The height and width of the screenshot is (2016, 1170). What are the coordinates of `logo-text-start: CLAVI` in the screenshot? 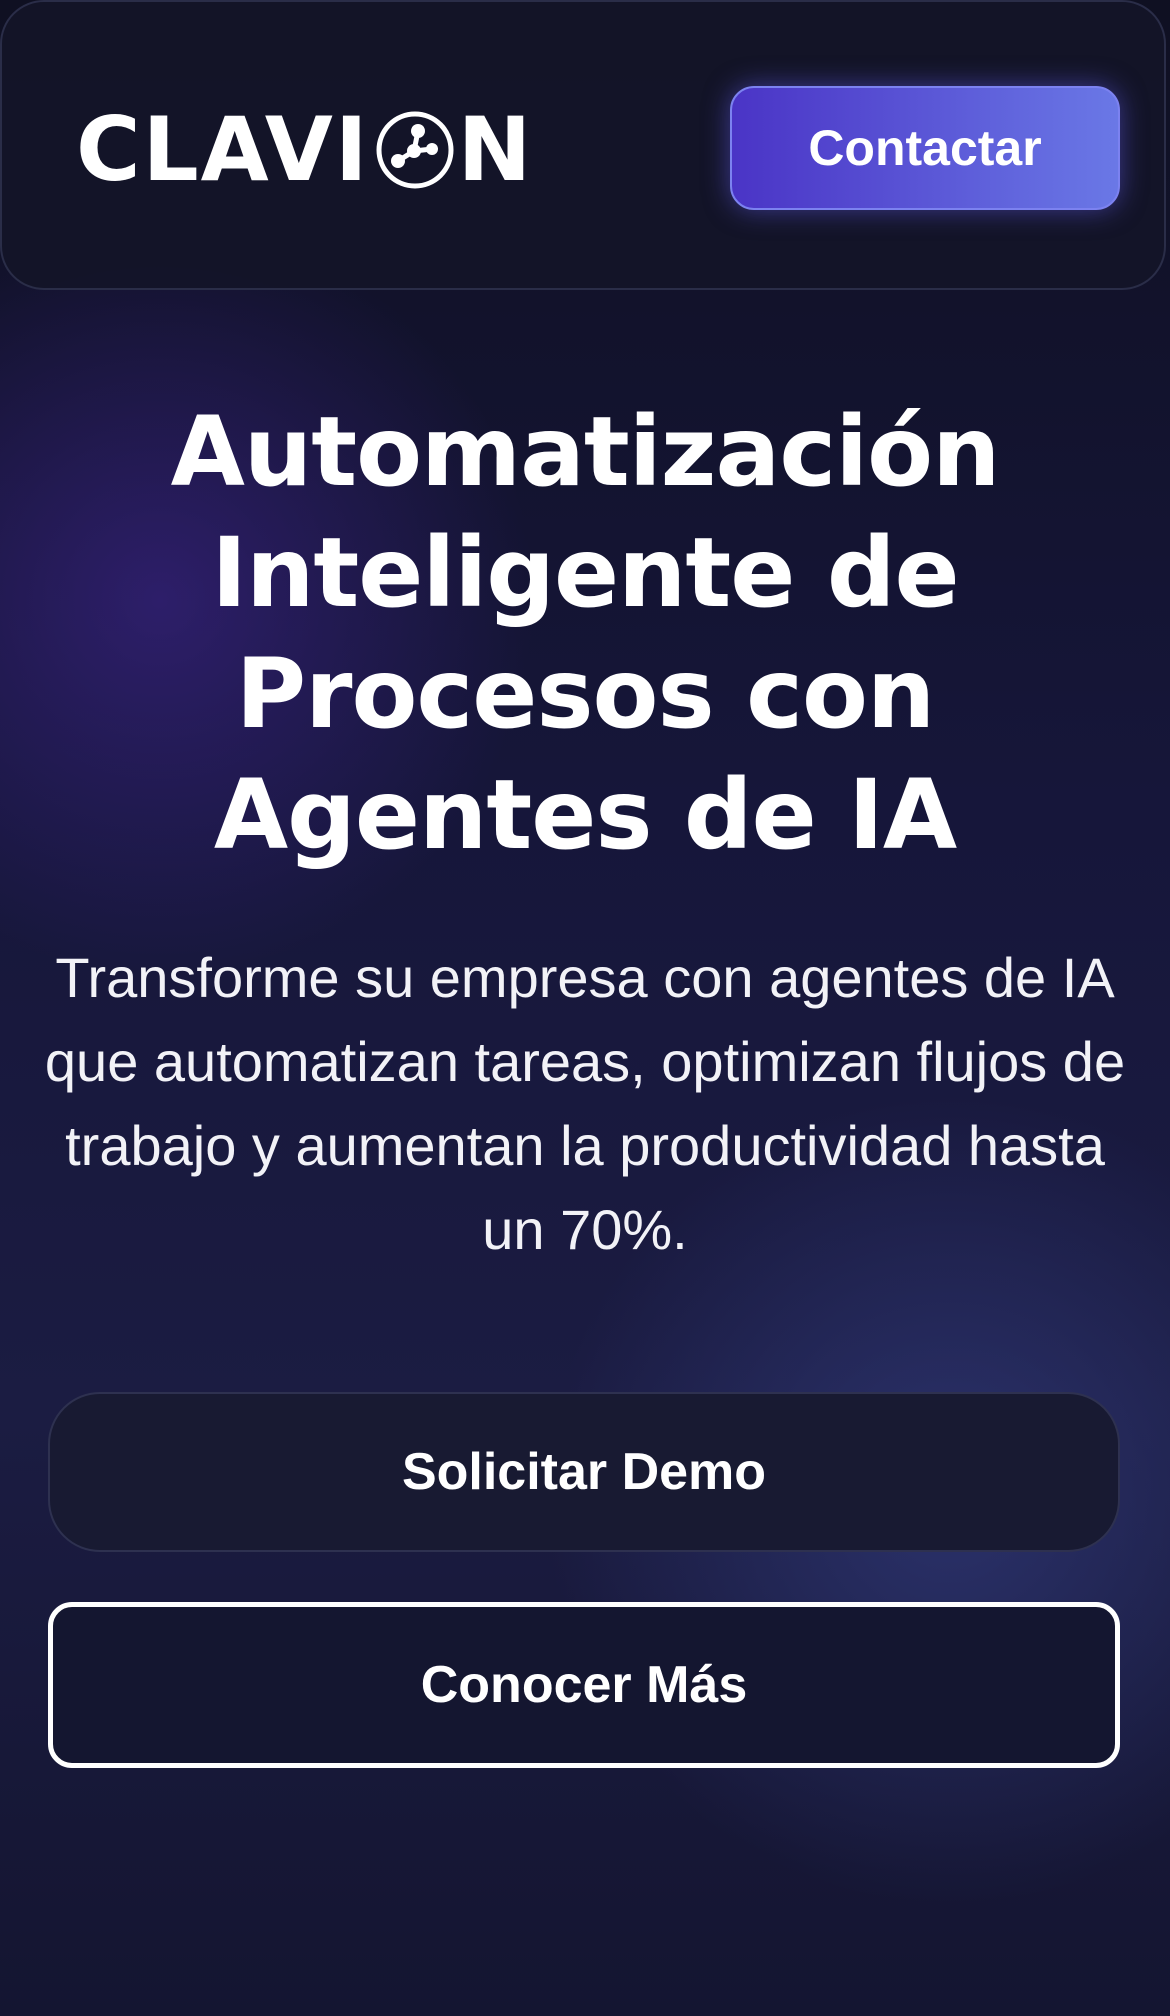 It's located at (223, 149).